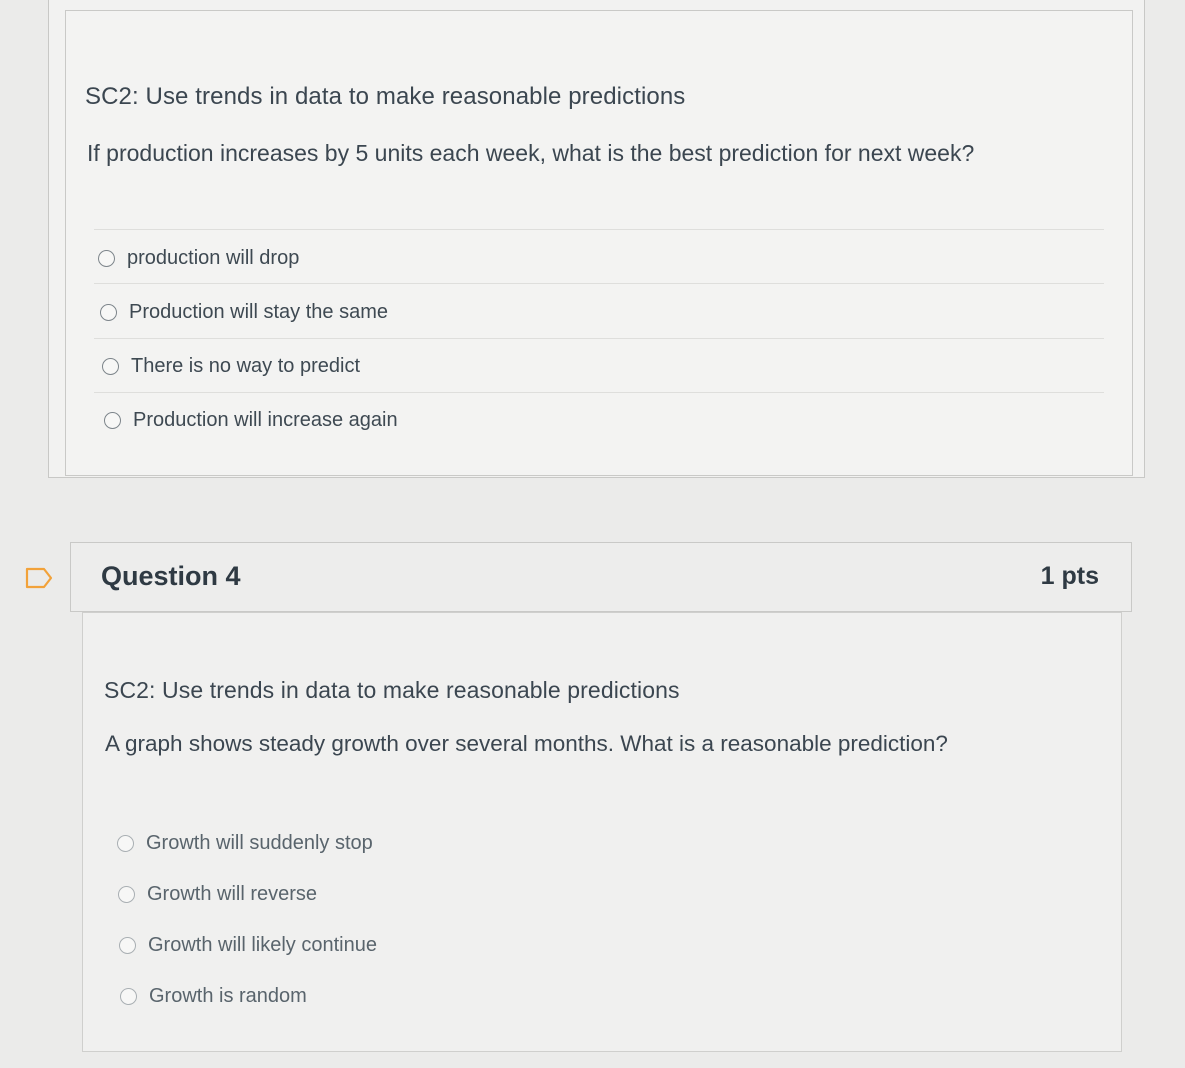 The image size is (1185, 1068). I want to click on answer-option-4: Growth is random, so click(213, 996).